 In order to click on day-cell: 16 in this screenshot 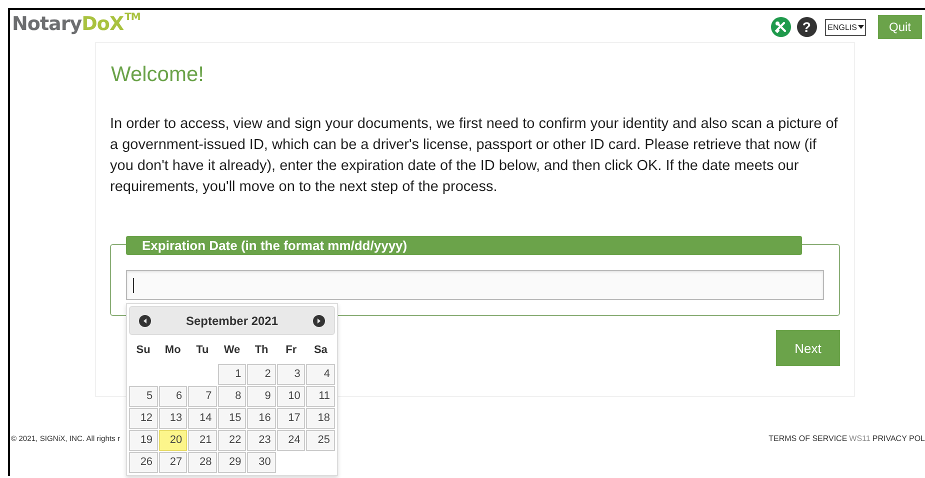, I will do `click(261, 418)`.